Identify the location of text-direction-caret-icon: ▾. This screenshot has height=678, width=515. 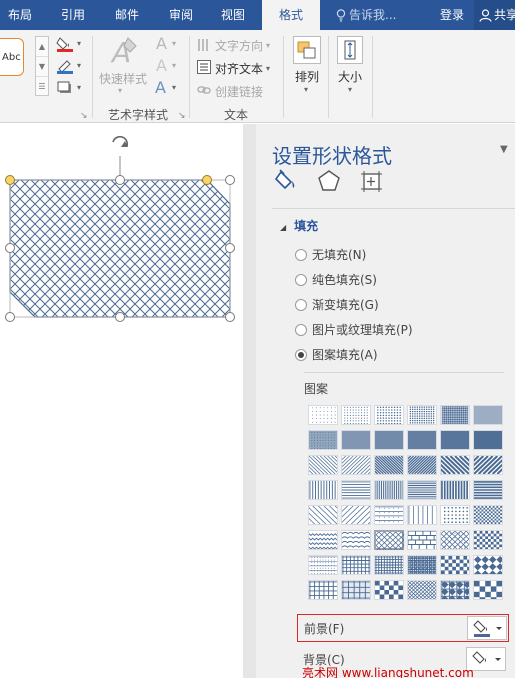
(268, 45).